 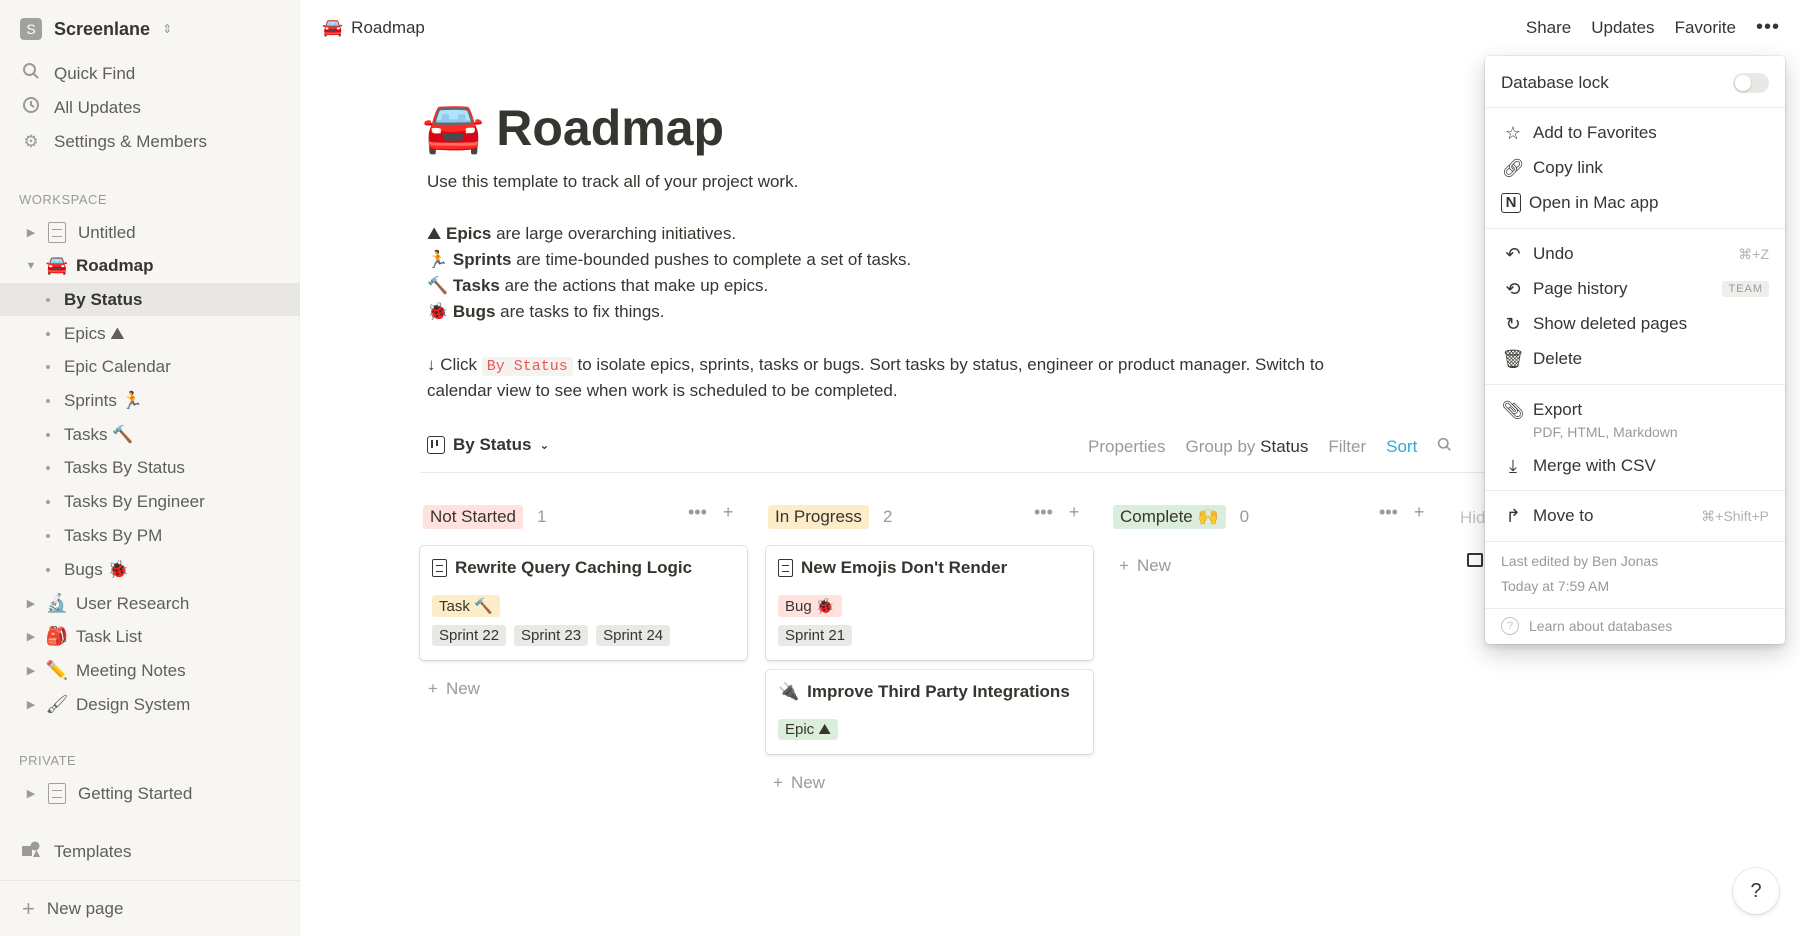 What do you see at coordinates (373, 28) in the screenshot?
I see `breadcrumb: 🚘 Roadmap` at bounding box center [373, 28].